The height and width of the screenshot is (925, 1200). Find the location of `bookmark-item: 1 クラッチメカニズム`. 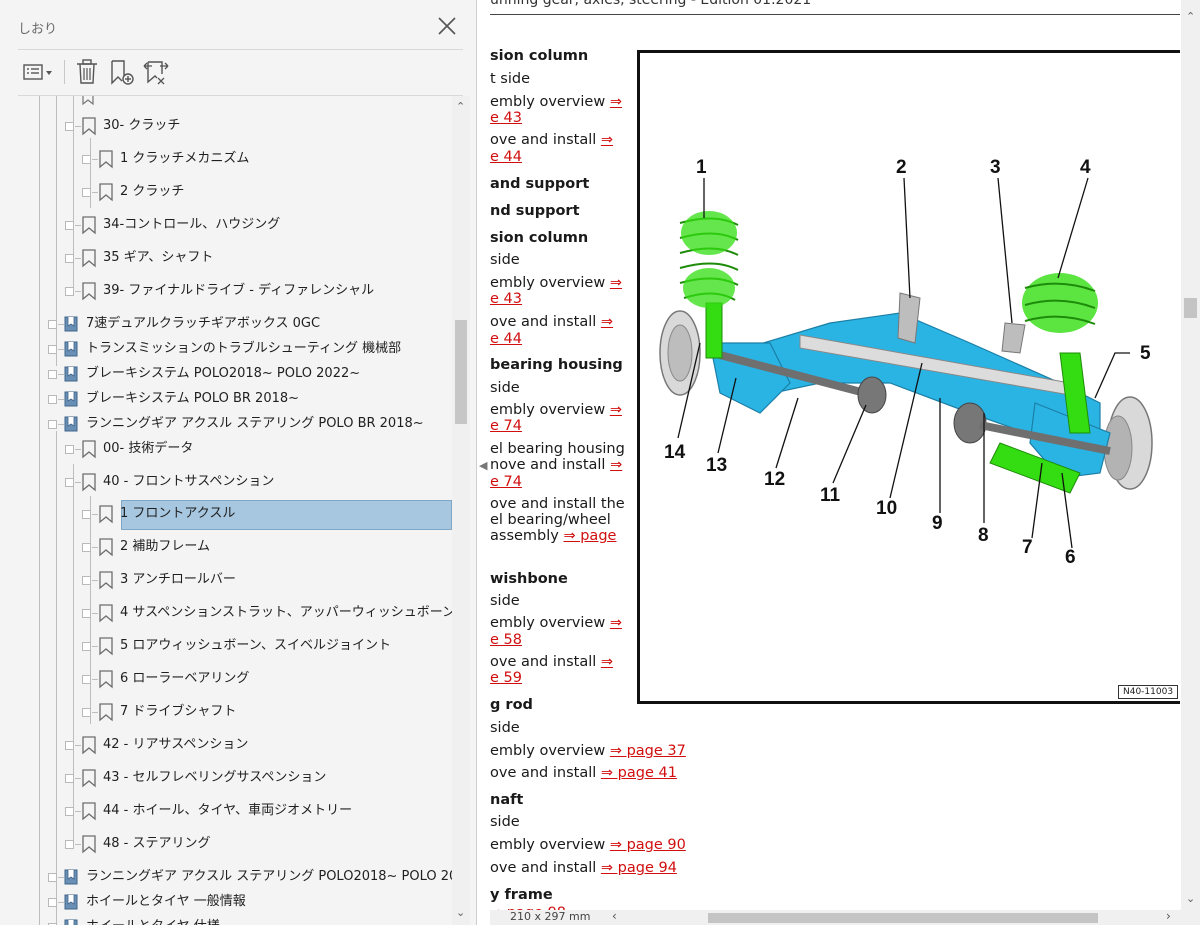

bookmark-item: 1 クラッチメカニズム is located at coordinates (226, 159).